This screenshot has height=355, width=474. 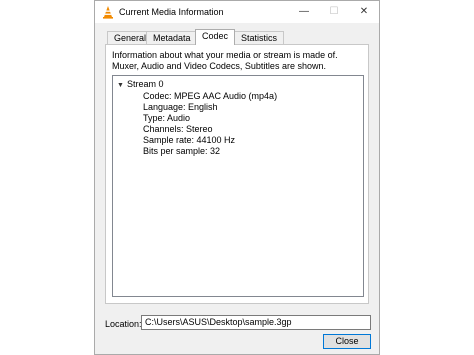 I want to click on codec-detail-channels: Channels: Stereo, so click(x=178, y=129).